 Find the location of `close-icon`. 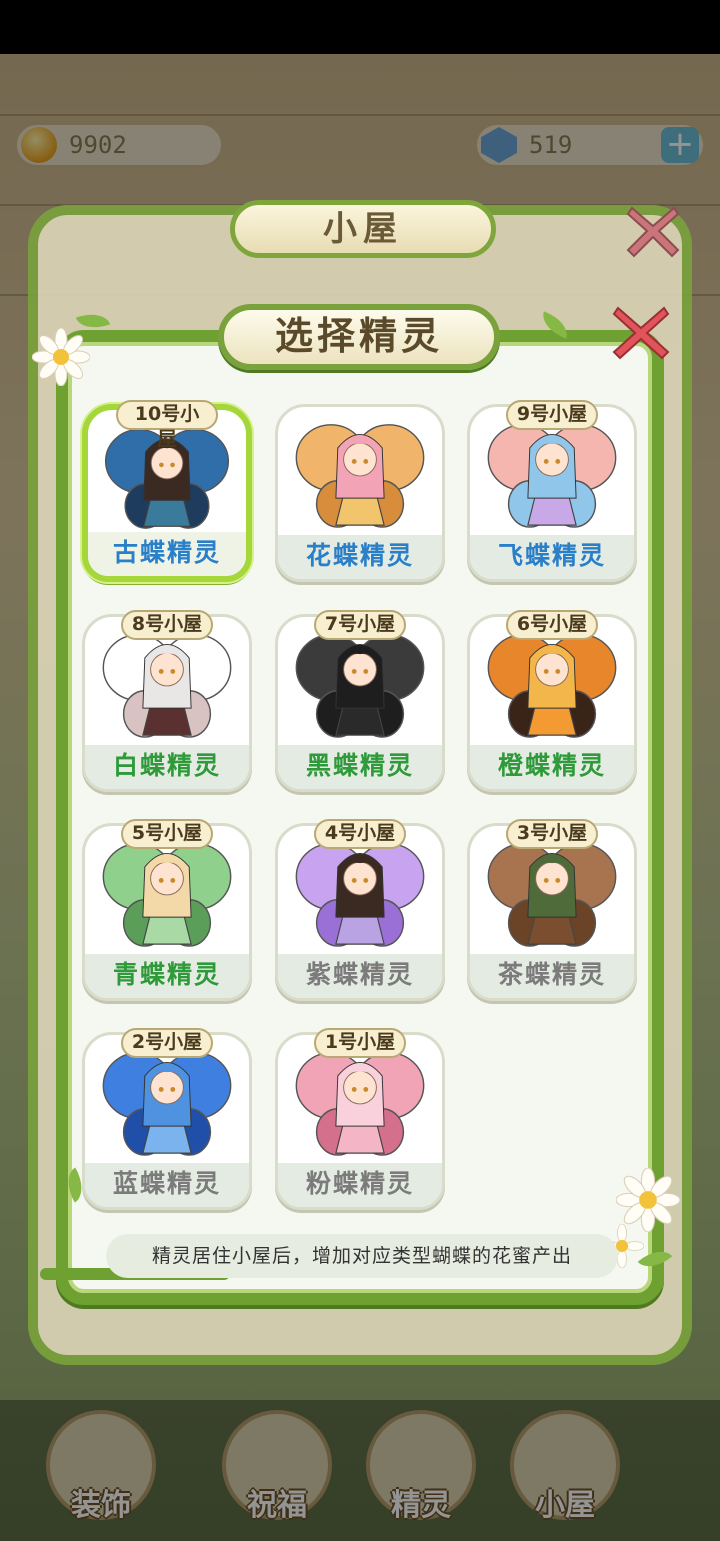

close-icon is located at coordinates (641, 333).